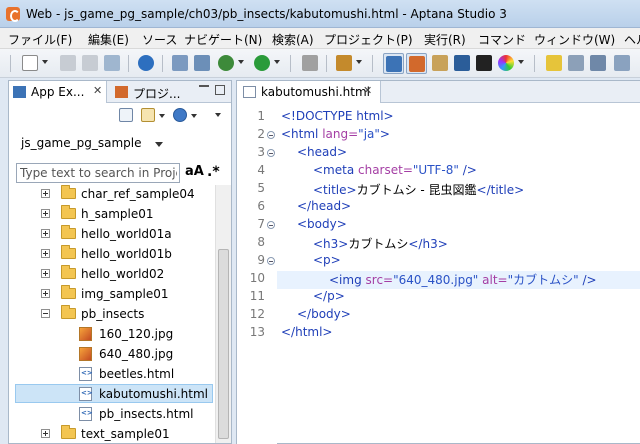  What do you see at coordinates (463, 279) in the screenshot?
I see `code-line-10: <img src="640_480.jpg" alt="カブトムシ" />` at bounding box center [463, 279].